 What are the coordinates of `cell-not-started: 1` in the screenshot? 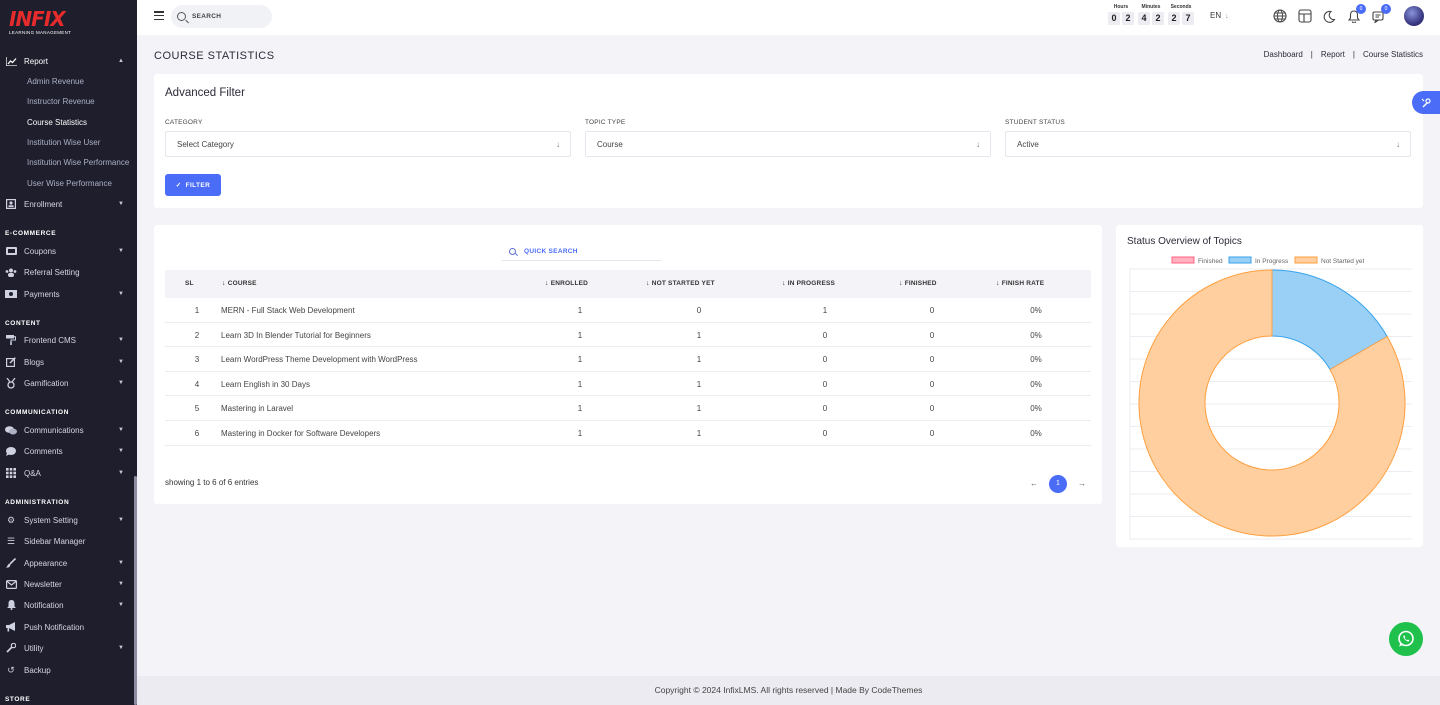 It's located at (699, 360).